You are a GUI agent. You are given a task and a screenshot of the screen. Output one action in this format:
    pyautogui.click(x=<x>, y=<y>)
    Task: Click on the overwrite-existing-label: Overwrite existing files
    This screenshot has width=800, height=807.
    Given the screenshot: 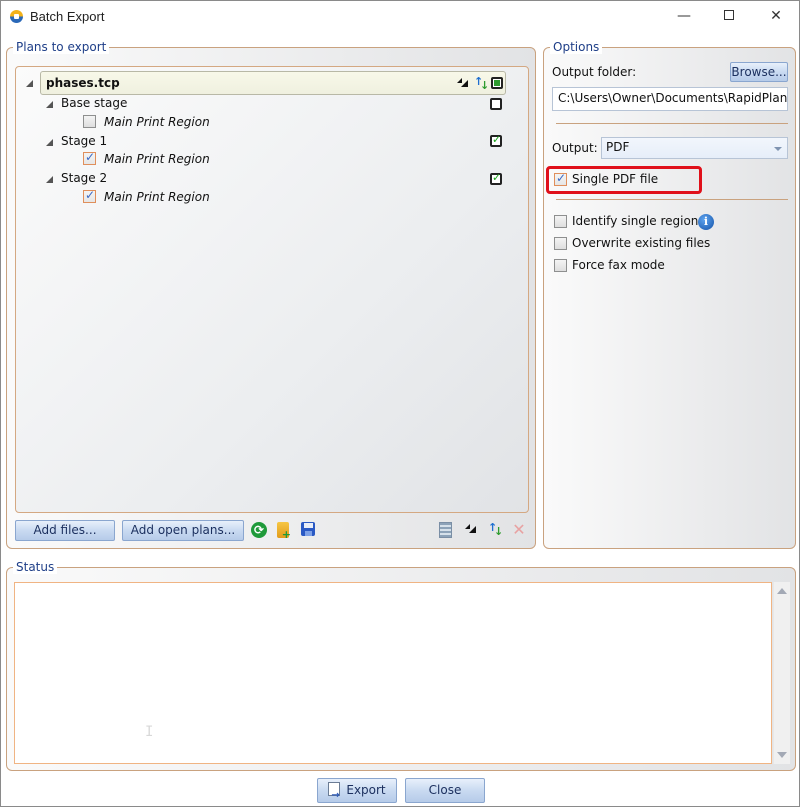 What is the action you would take?
    pyautogui.click(x=641, y=243)
    